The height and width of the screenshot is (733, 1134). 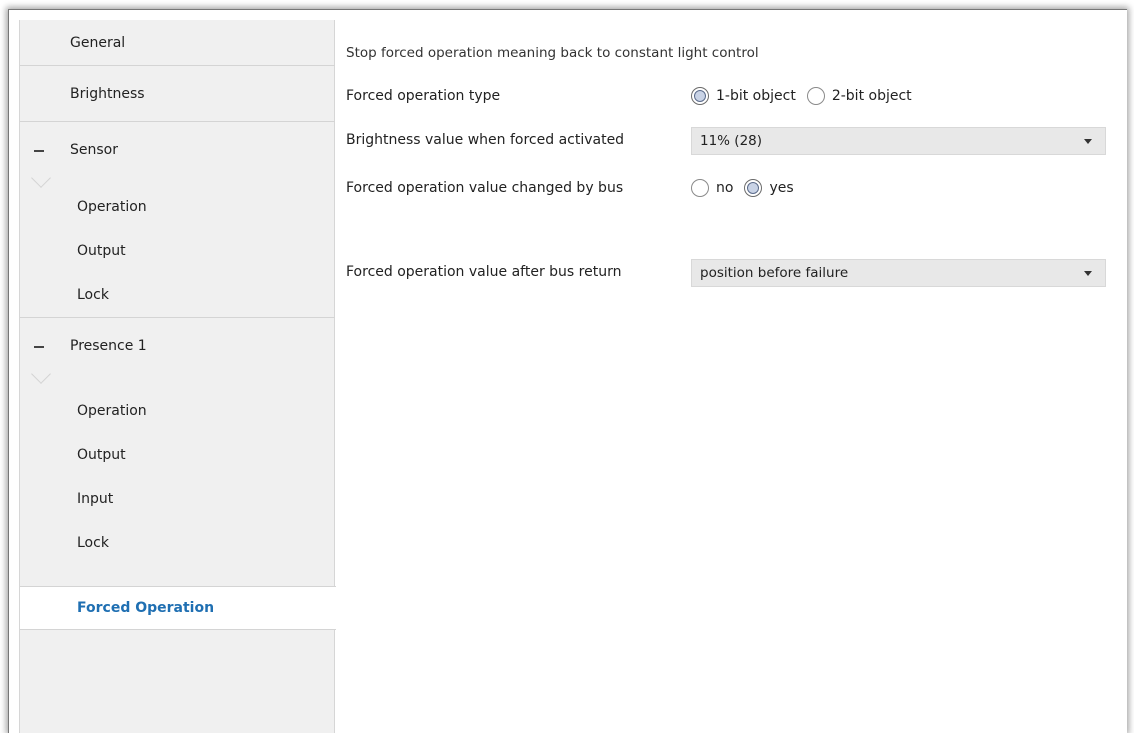 What do you see at coordinates (731, 141) in the screenshot?
I see `select-value: 11% (28)` at bounding box center [731, 141].